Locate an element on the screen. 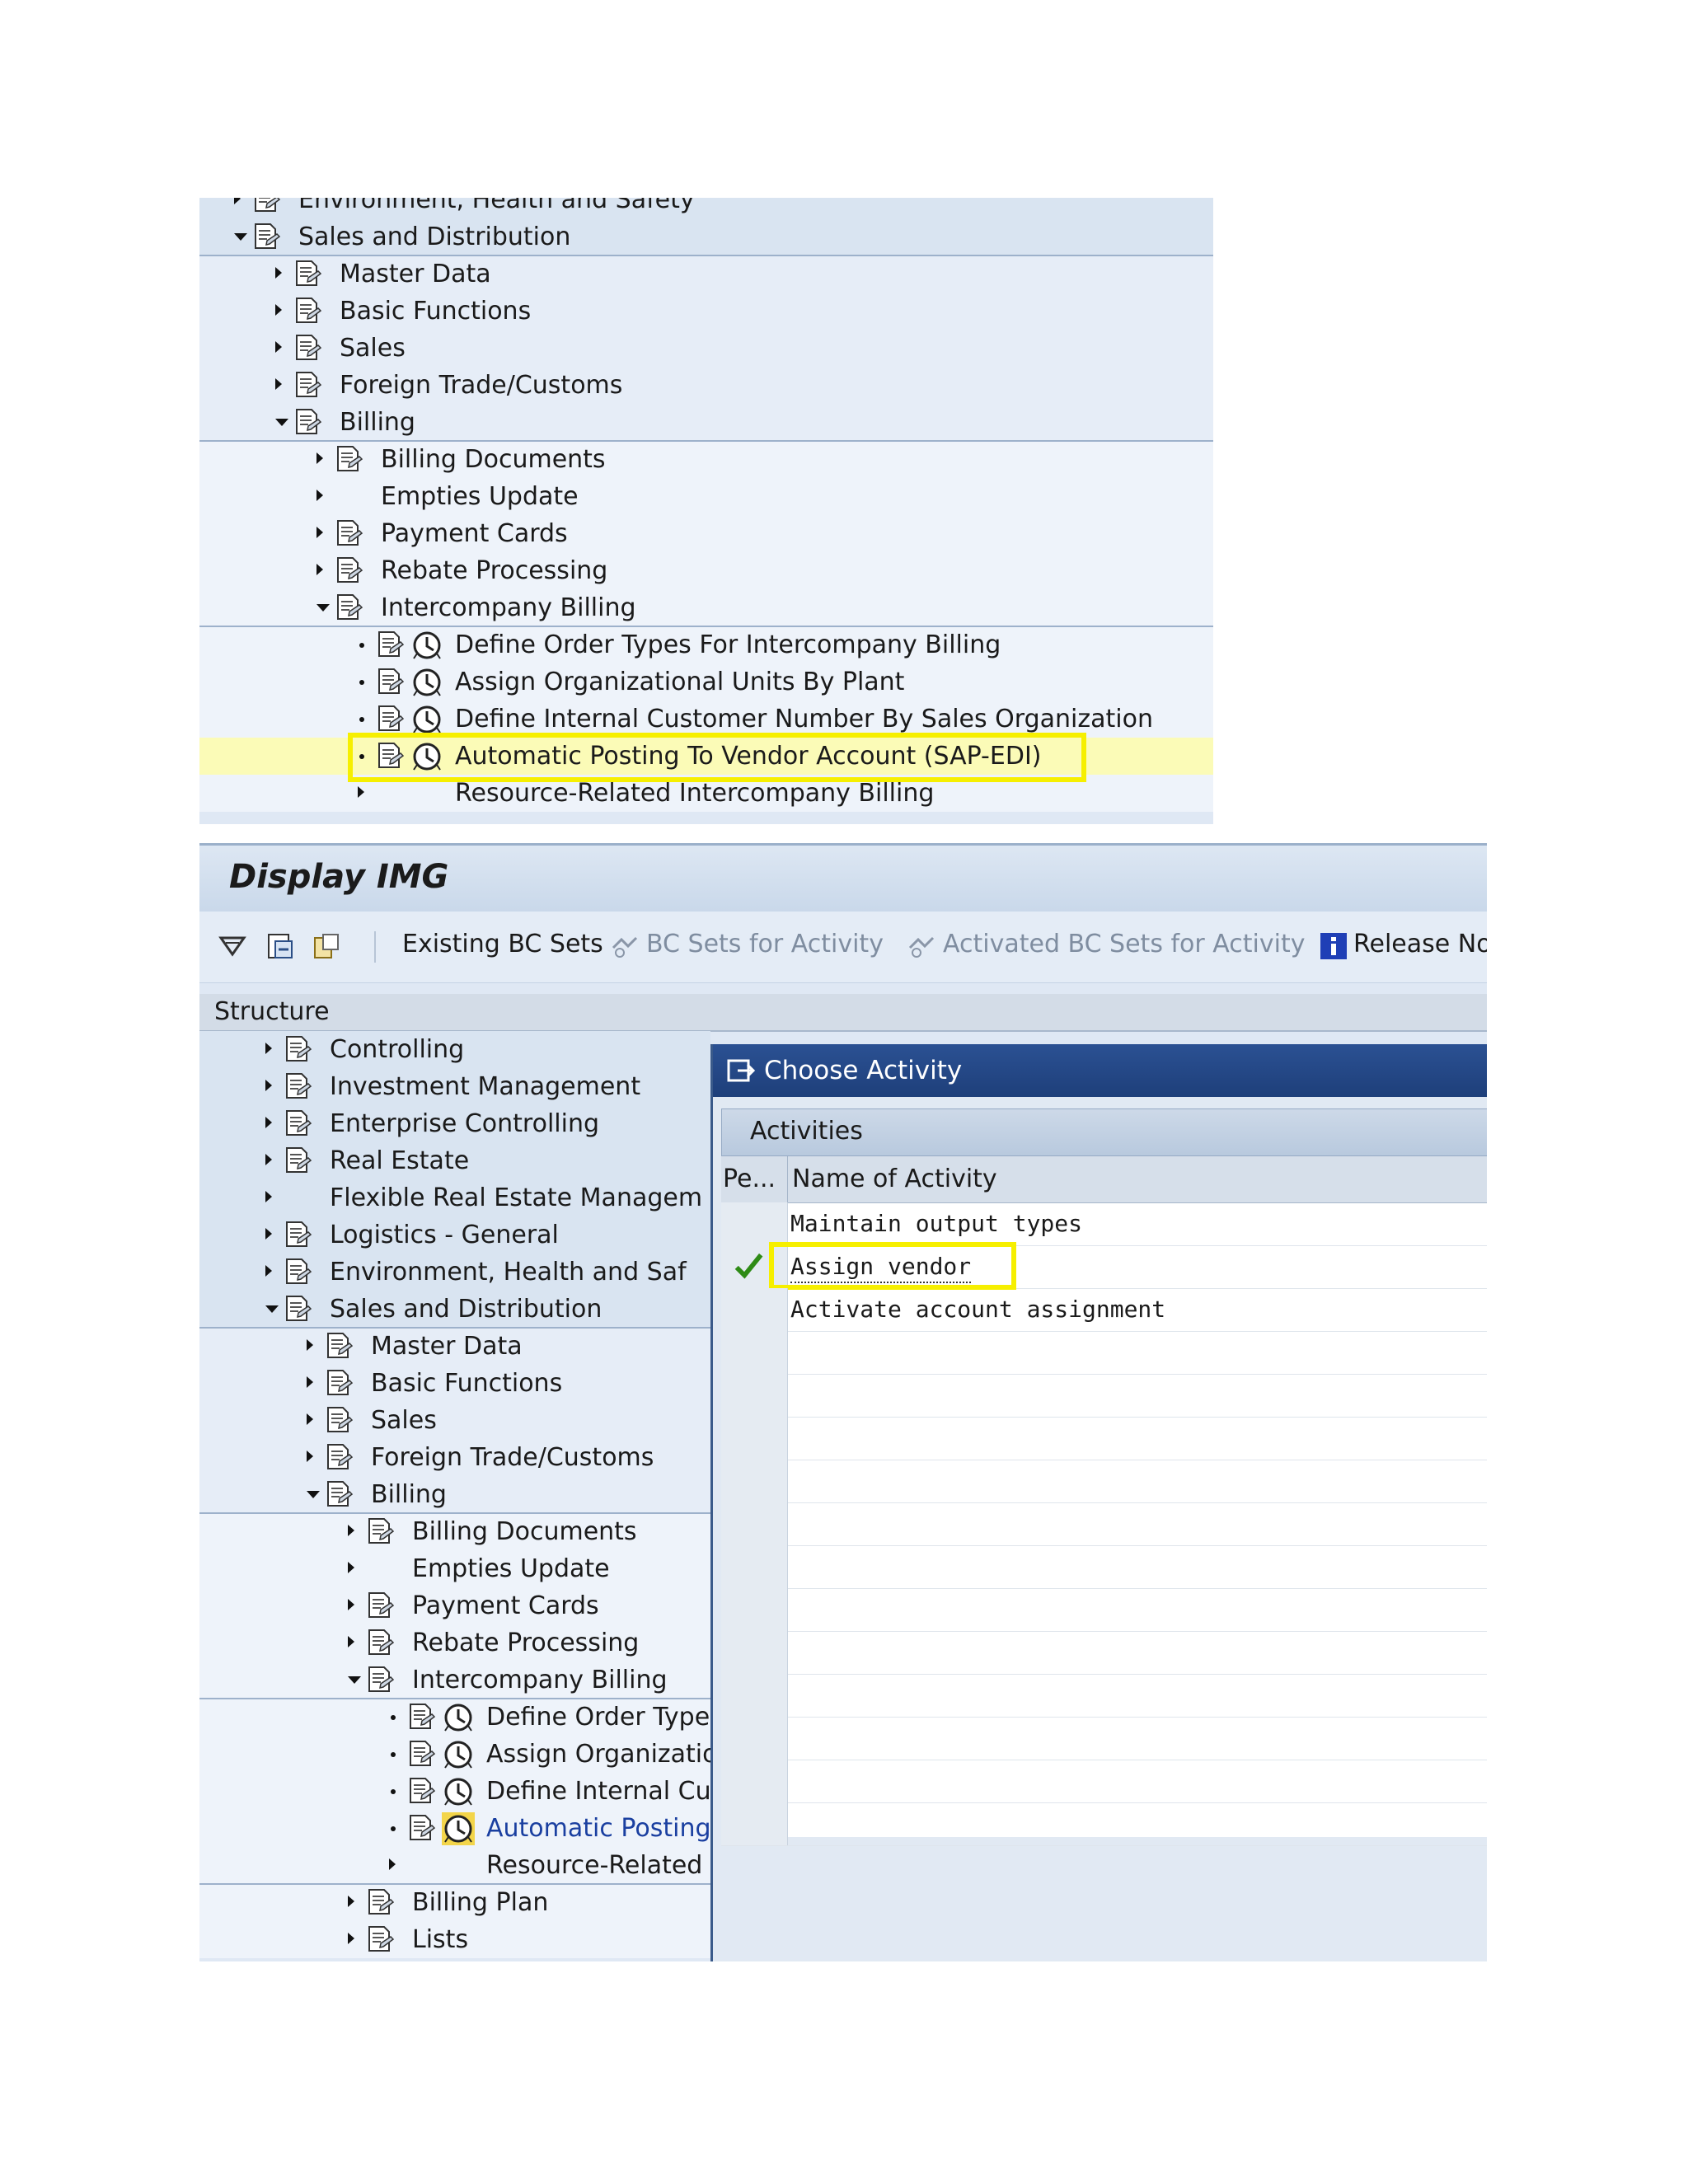 The width and height of the screenshot is (1688, 2184). tree-node: Define Order Type is located at coordinates (455, 1717).